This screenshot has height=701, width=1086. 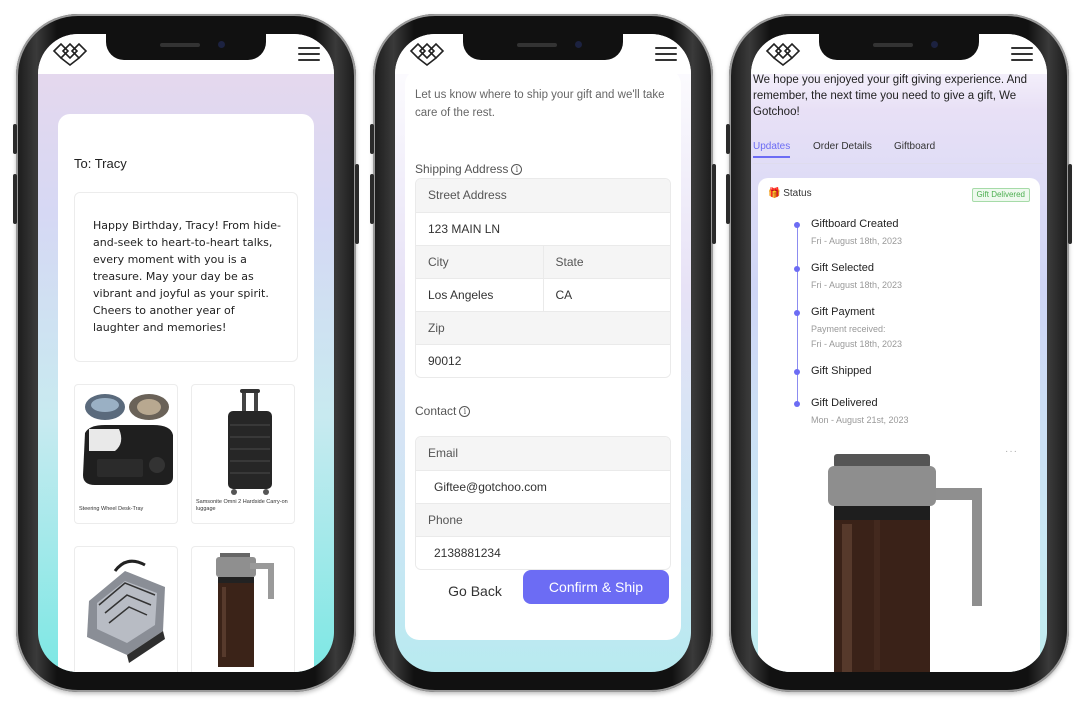 What do you see at coordinates (467, 195) in the screenshot?
I see `street-label: Street Address` at bounding box center [467, 195].